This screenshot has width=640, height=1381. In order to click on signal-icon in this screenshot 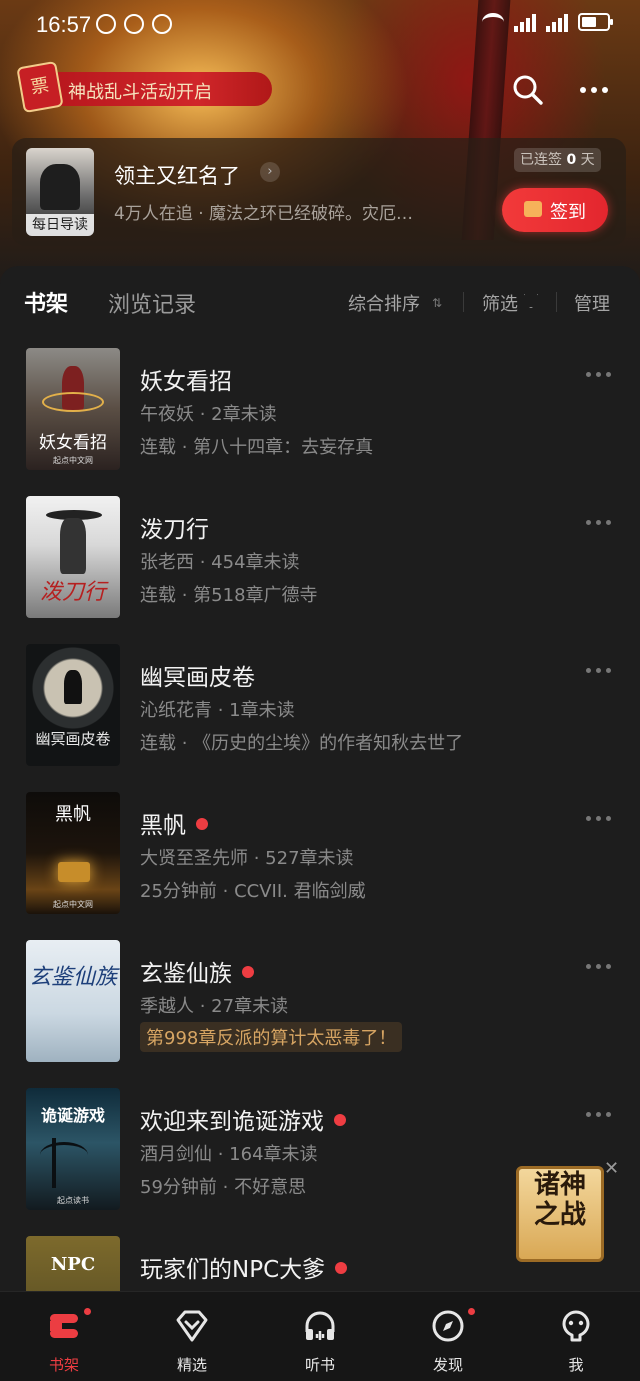, I will do `click(525, 22)`.